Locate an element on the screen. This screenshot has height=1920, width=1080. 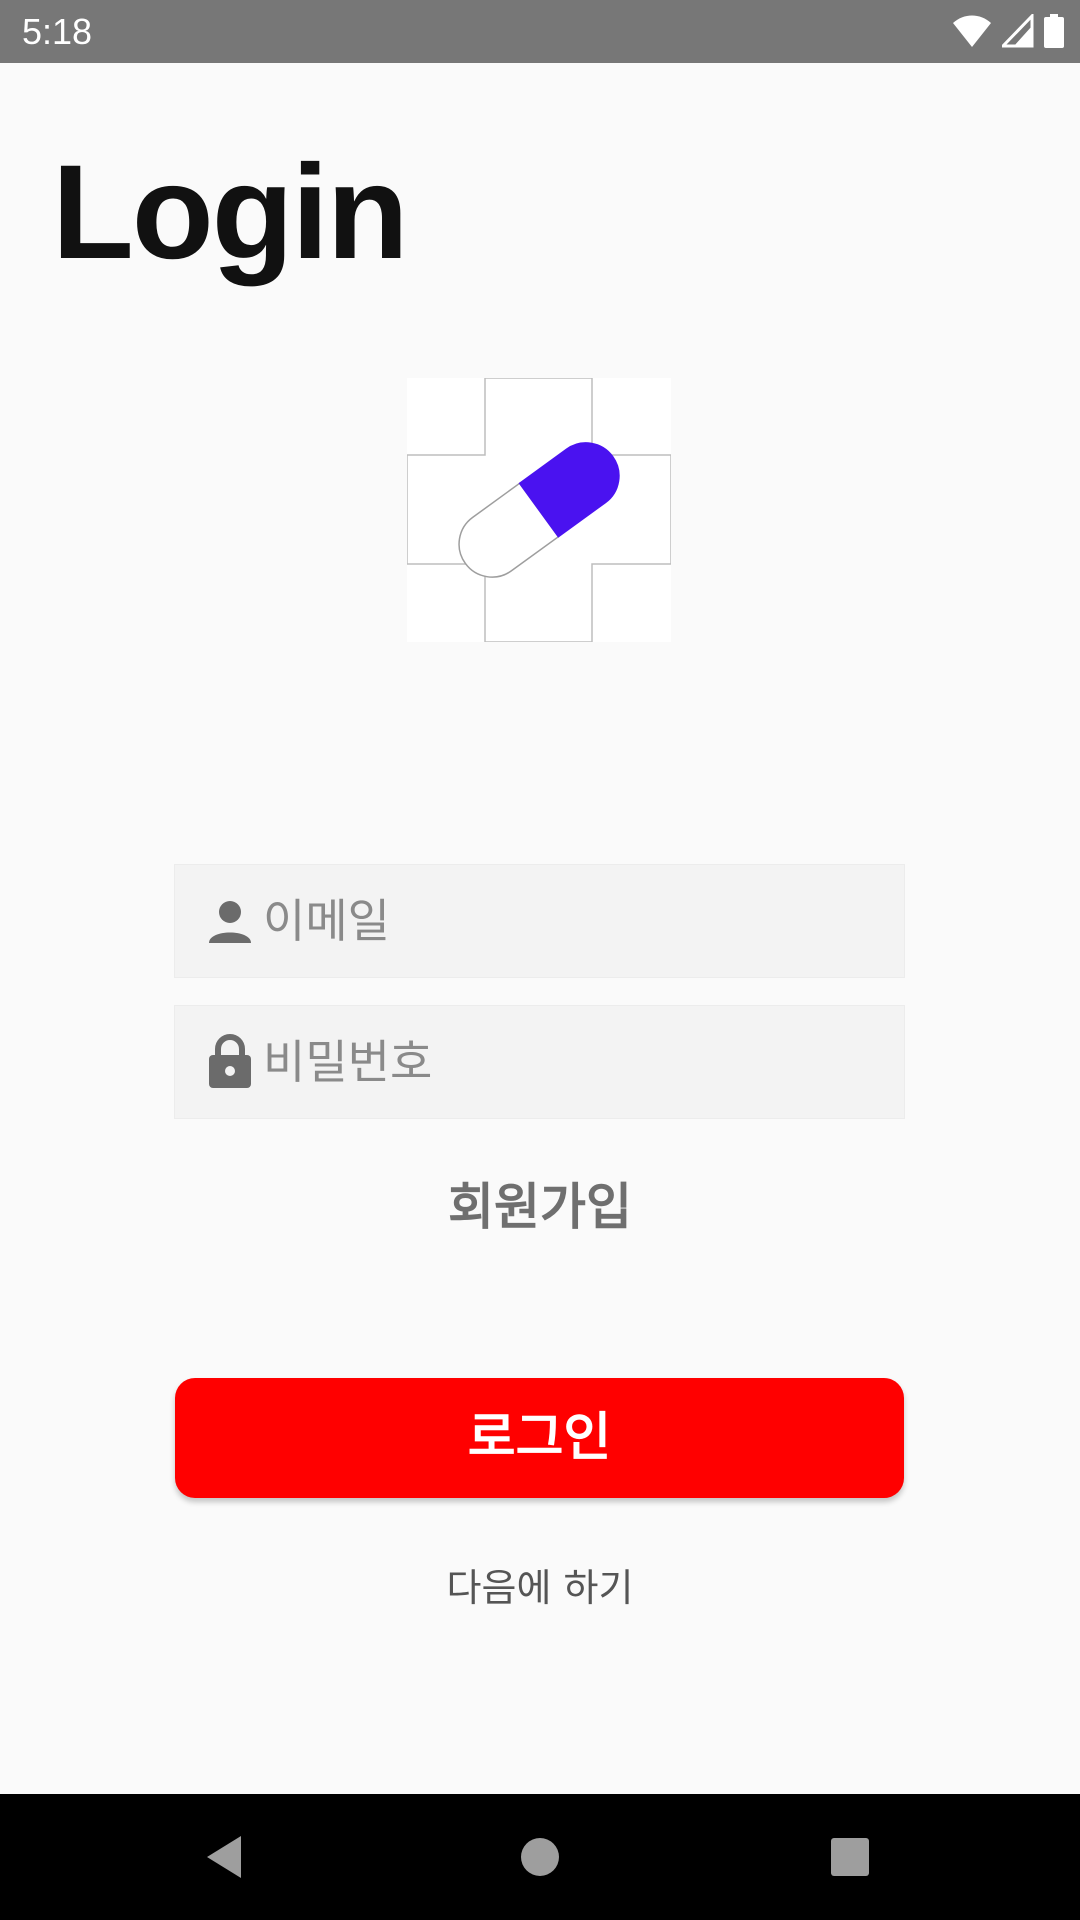
back-icon is located at coordinates (225, 1857).